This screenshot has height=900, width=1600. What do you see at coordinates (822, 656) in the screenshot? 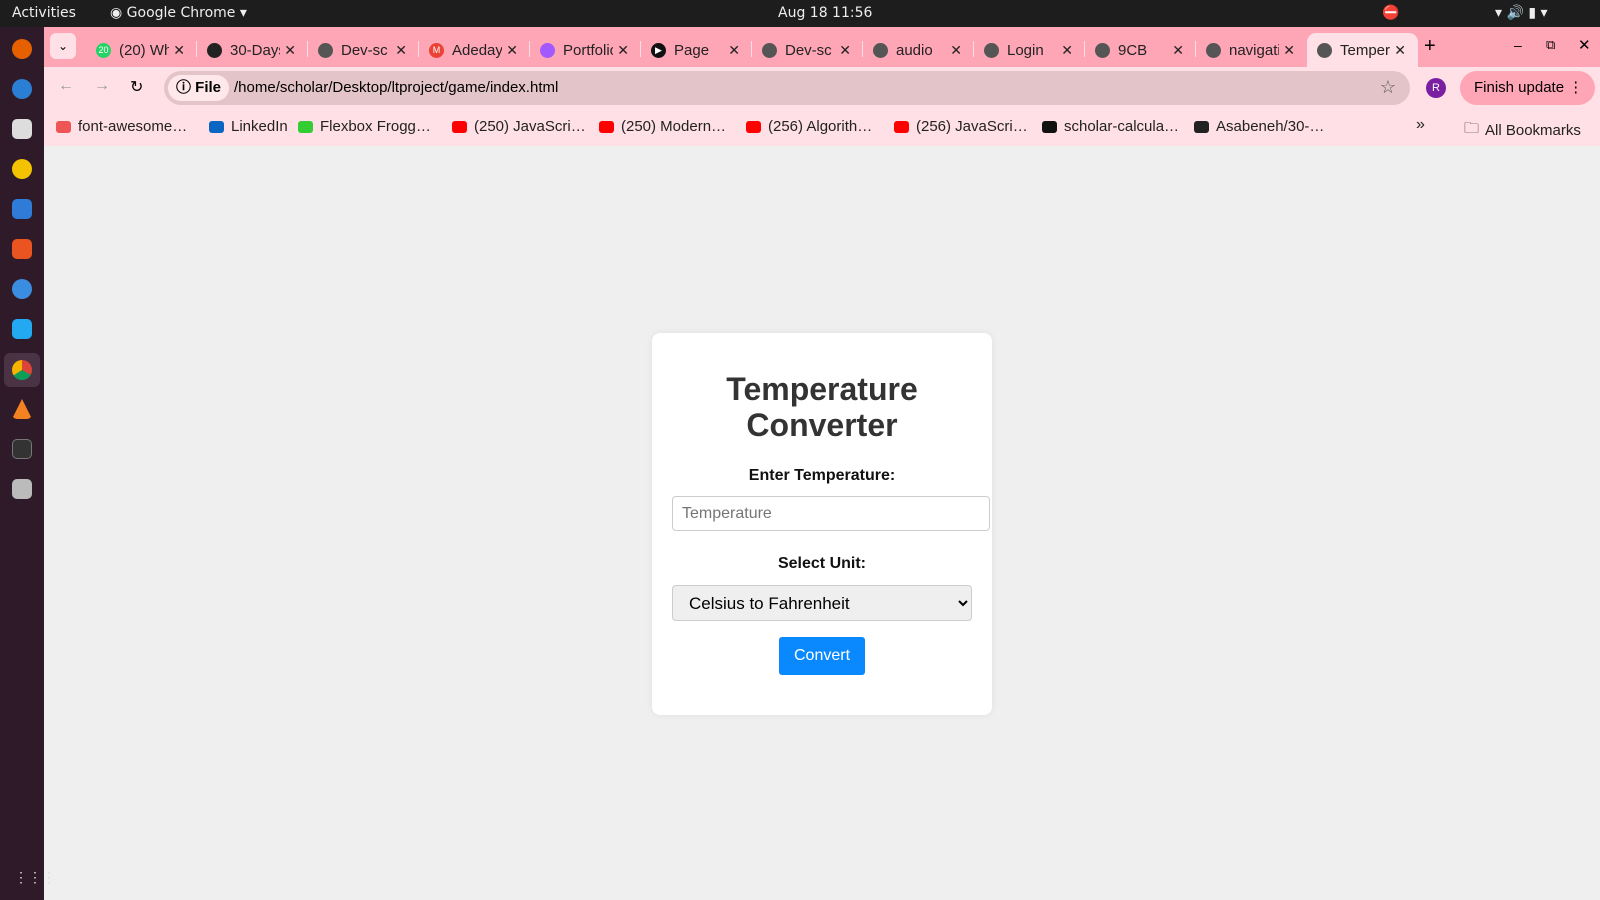
I see `convert-button: Convert` at bounding box center [822, 656].